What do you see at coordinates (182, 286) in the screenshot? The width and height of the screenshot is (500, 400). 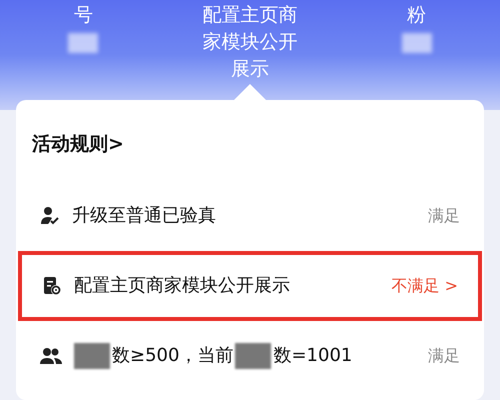 I see `requirement-text: 配置主页商家模块公开展示` at bounding box center [182, 286].